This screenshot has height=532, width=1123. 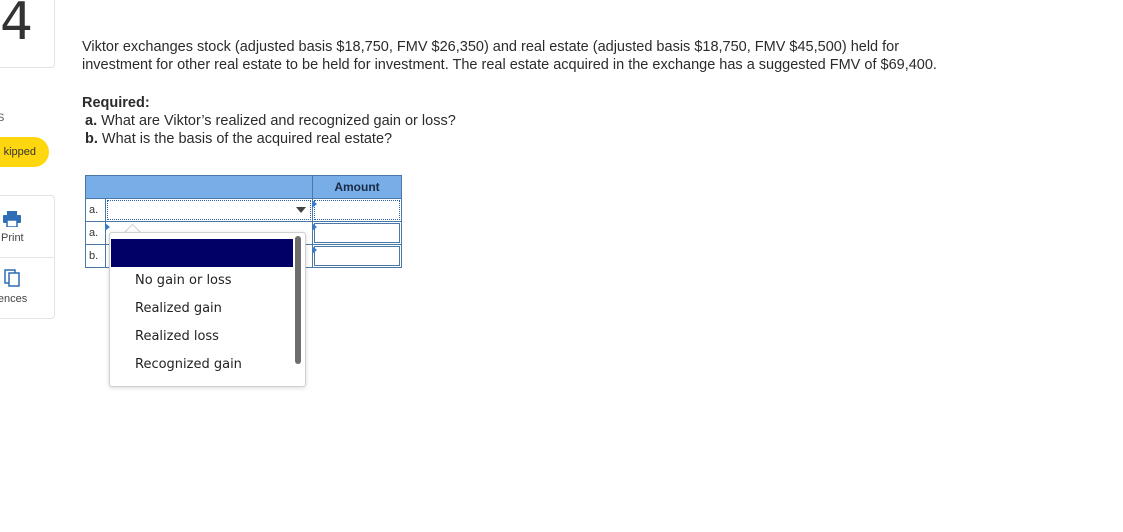 I want to click on dropdown-option: Realized loss, so click(x=177, y=336).